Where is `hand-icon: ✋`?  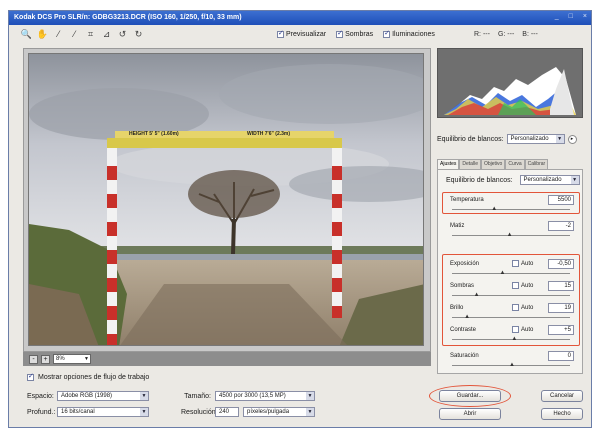
hand-icon: ✋ is located at coordinates (42, 34).